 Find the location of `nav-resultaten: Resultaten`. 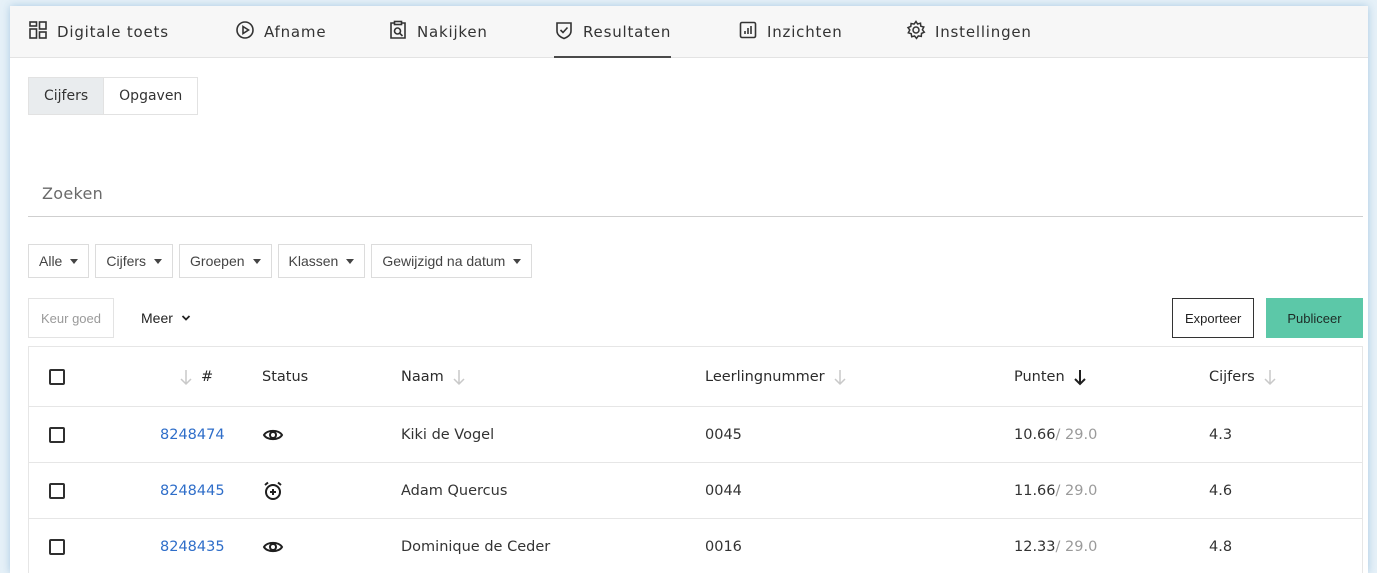

nav-resultaten: Resultaten is located at coordinates (613, 32).